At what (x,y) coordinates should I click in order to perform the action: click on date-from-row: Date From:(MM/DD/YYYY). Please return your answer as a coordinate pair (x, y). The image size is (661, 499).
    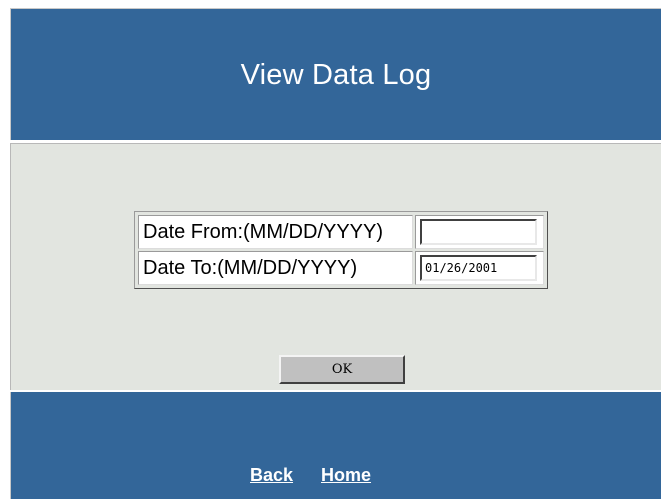
    Looking at the image, I should click on (341, 232).